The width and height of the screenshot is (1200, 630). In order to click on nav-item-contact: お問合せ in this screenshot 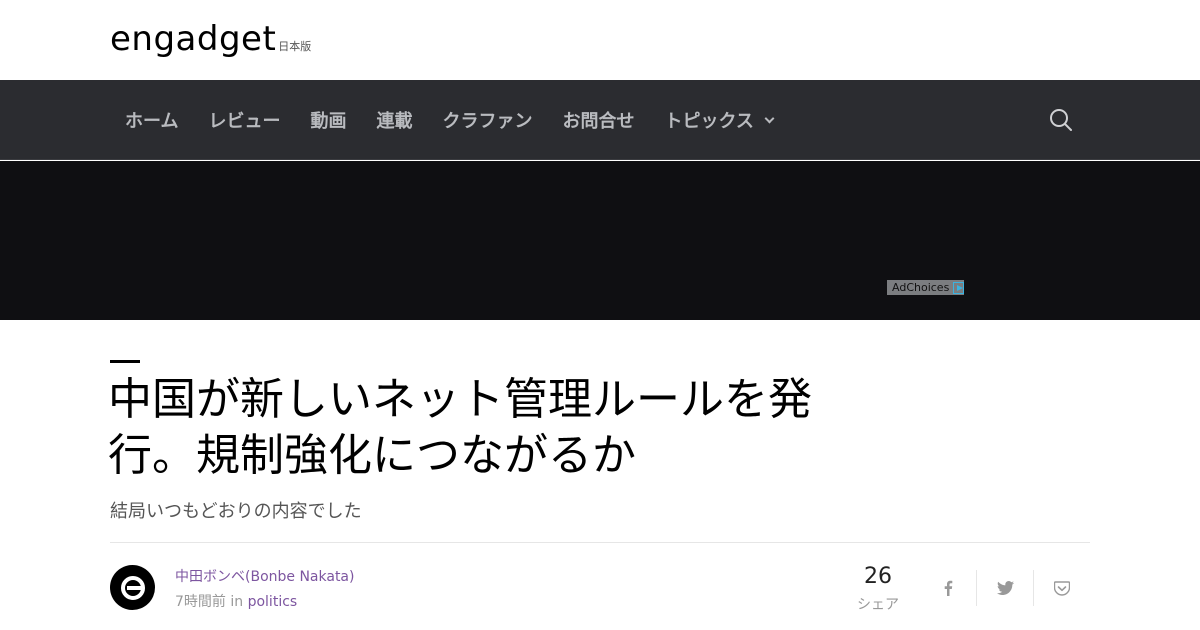, I will do `click(598, 120)`.